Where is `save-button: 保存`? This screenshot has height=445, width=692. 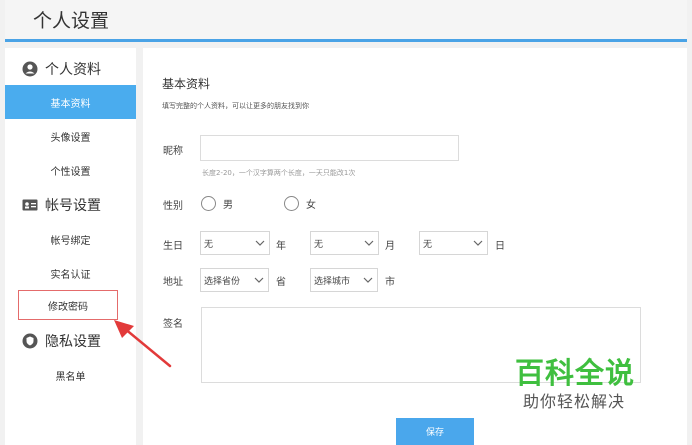
save-button: 保存 is located at coordinates (435, 431).